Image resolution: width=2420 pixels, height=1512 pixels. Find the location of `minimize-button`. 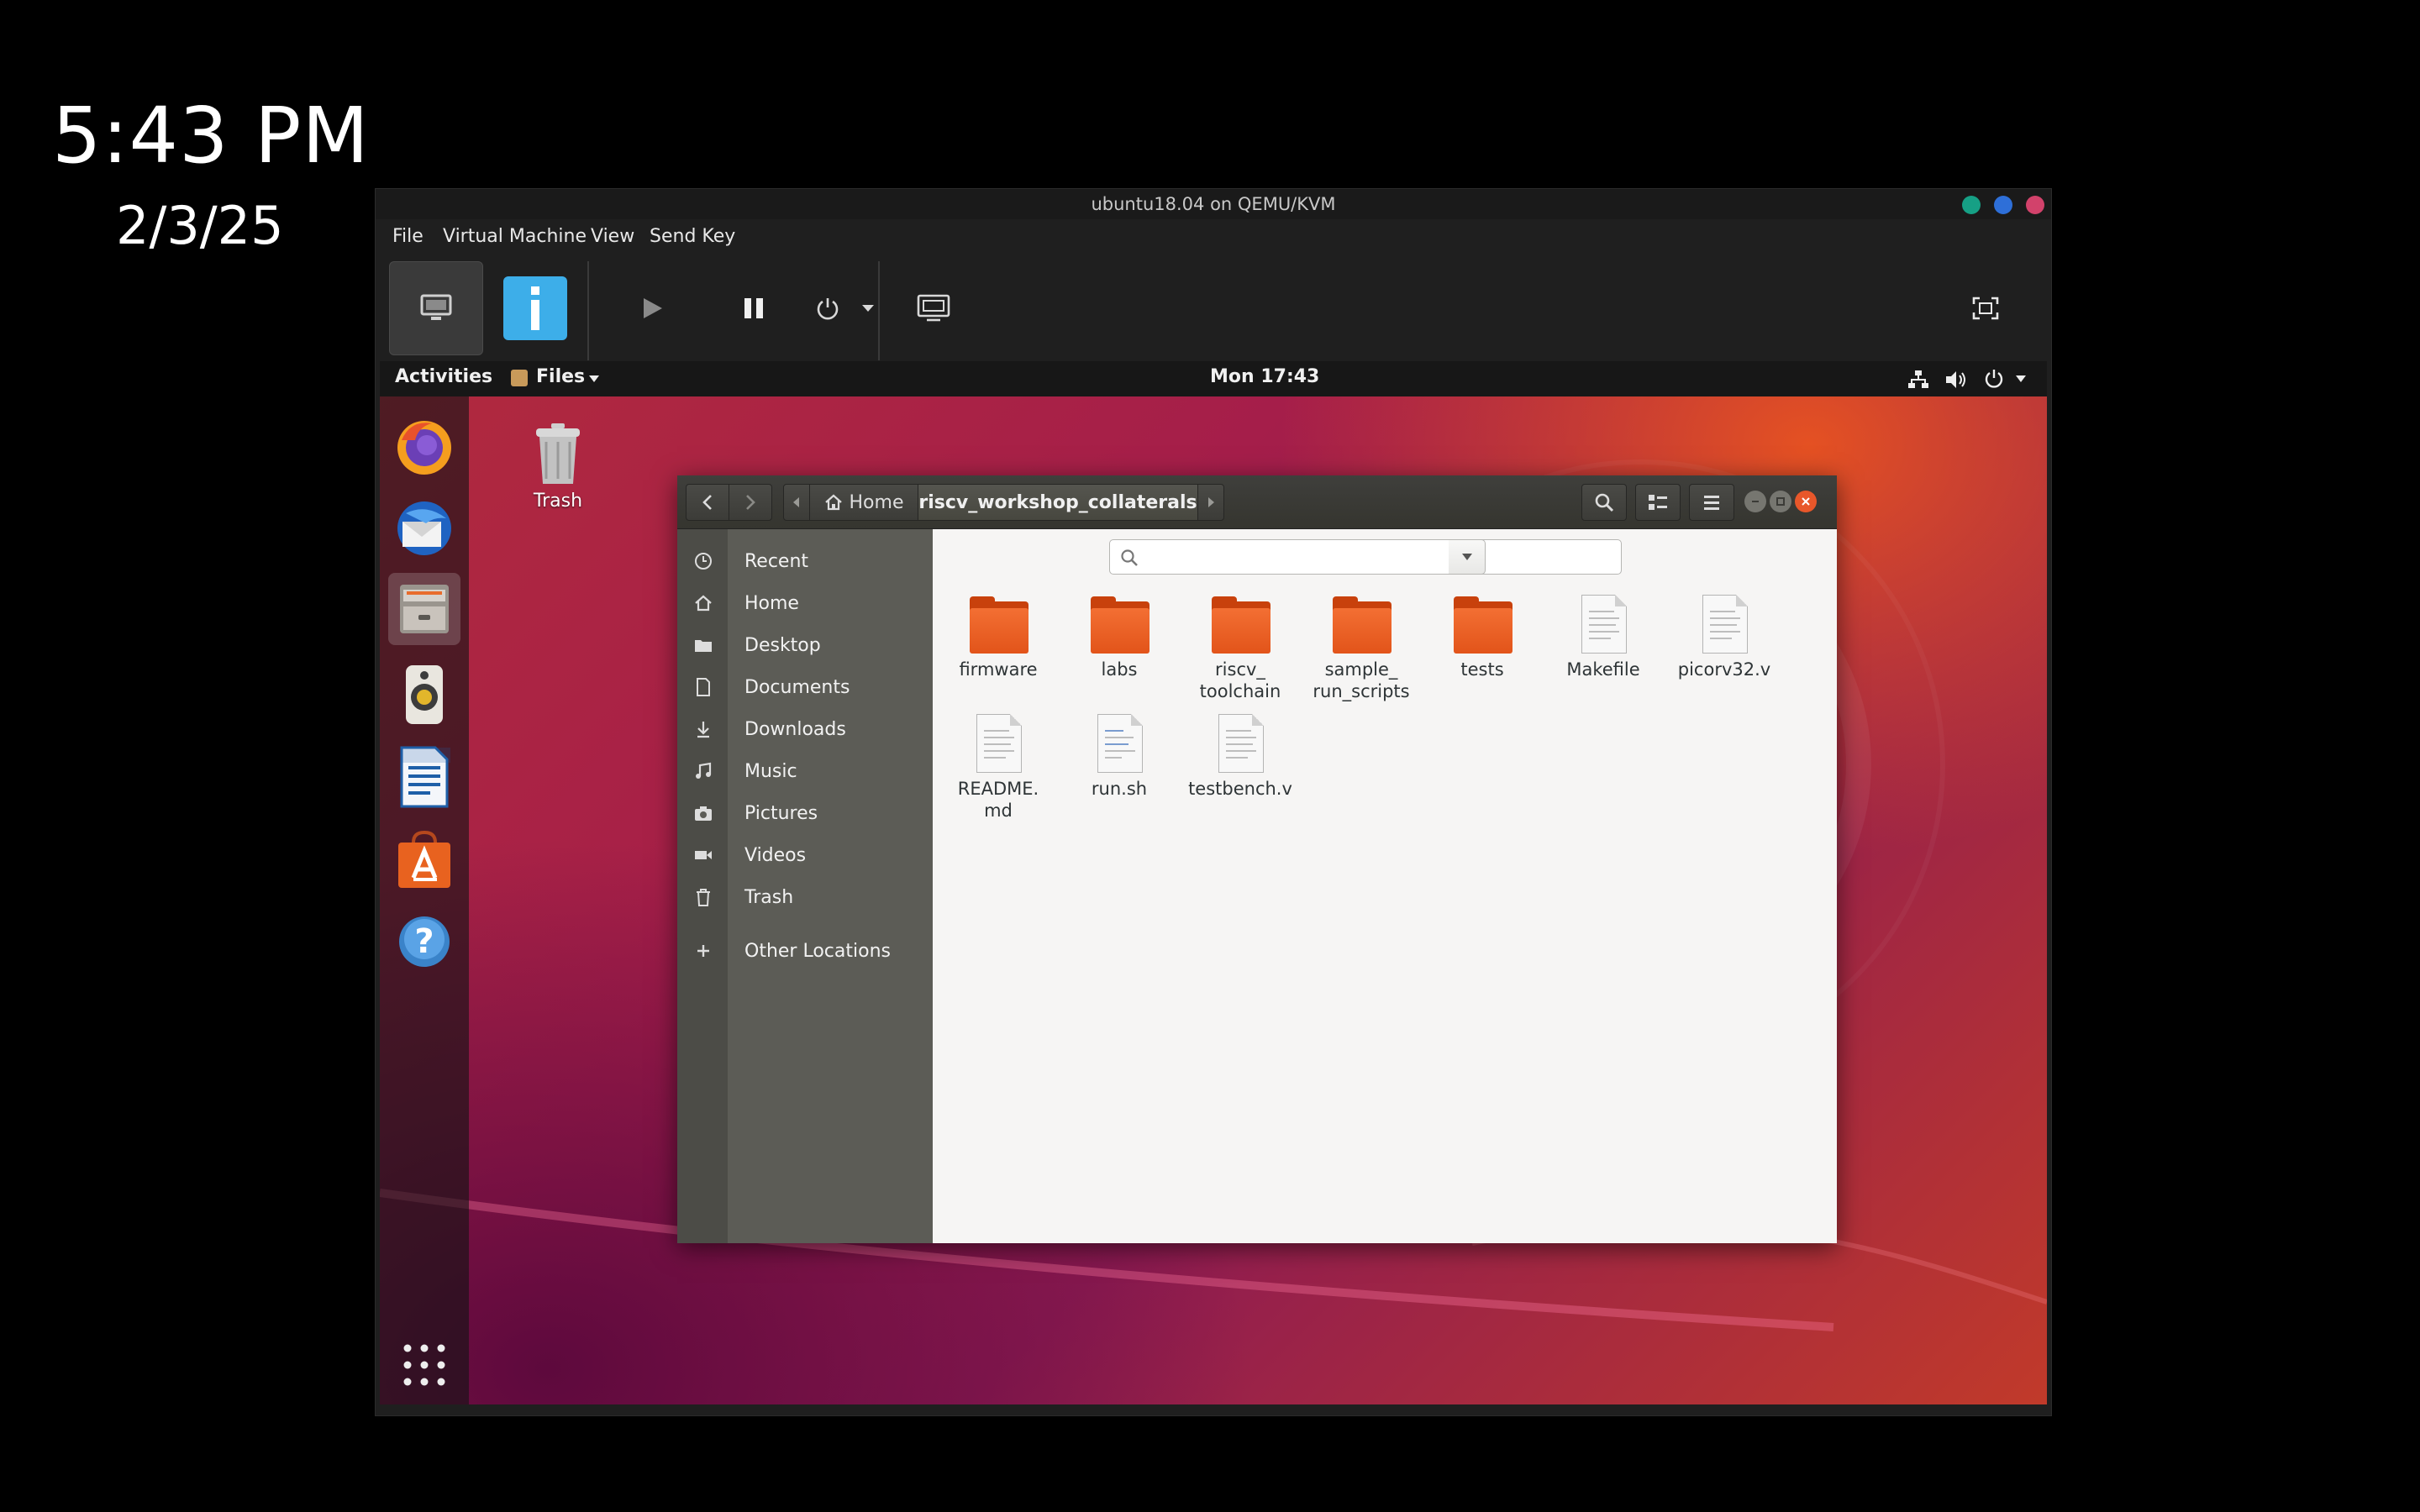

minimize-button is located at coordinates (1972, 205).